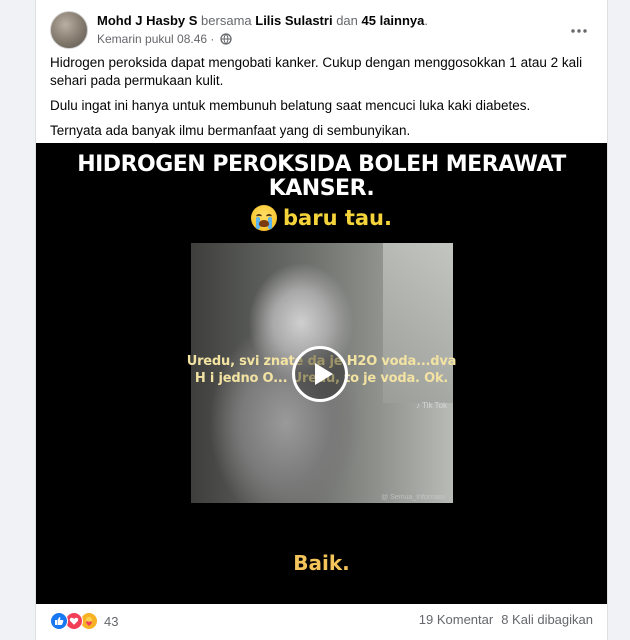 This screenshot has width=630, height=640. I want to click on username-watermark: @ Semua_Informasi, so click(413, 497).